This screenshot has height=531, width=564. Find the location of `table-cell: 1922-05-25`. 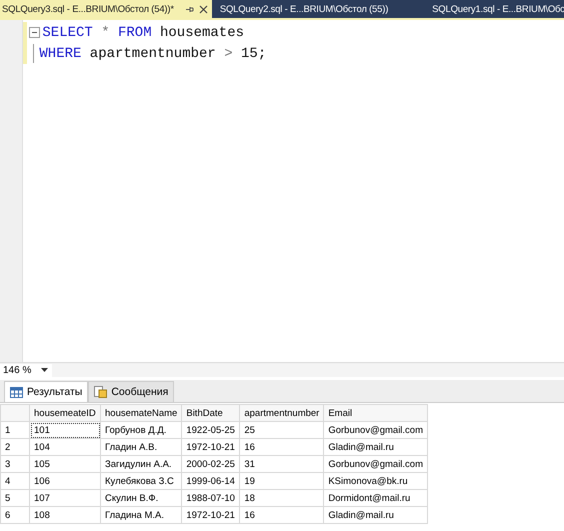

table-cell: 1922-05-25 is located at coordinates (211, 430).